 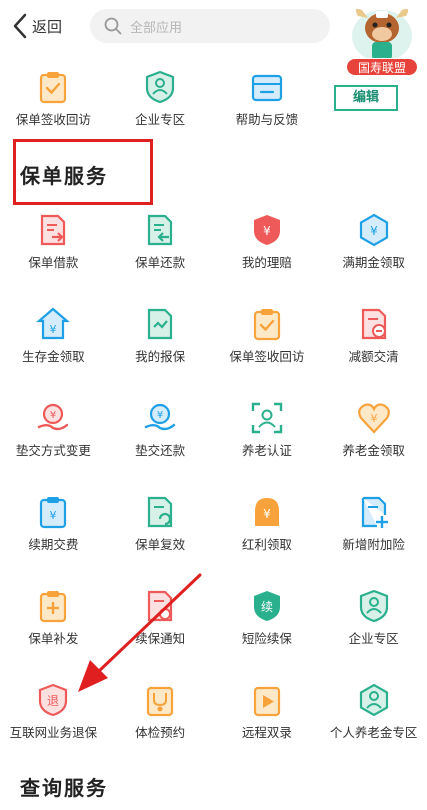 I want to click on app-label: 我的报保, so click(x=160, y=356).